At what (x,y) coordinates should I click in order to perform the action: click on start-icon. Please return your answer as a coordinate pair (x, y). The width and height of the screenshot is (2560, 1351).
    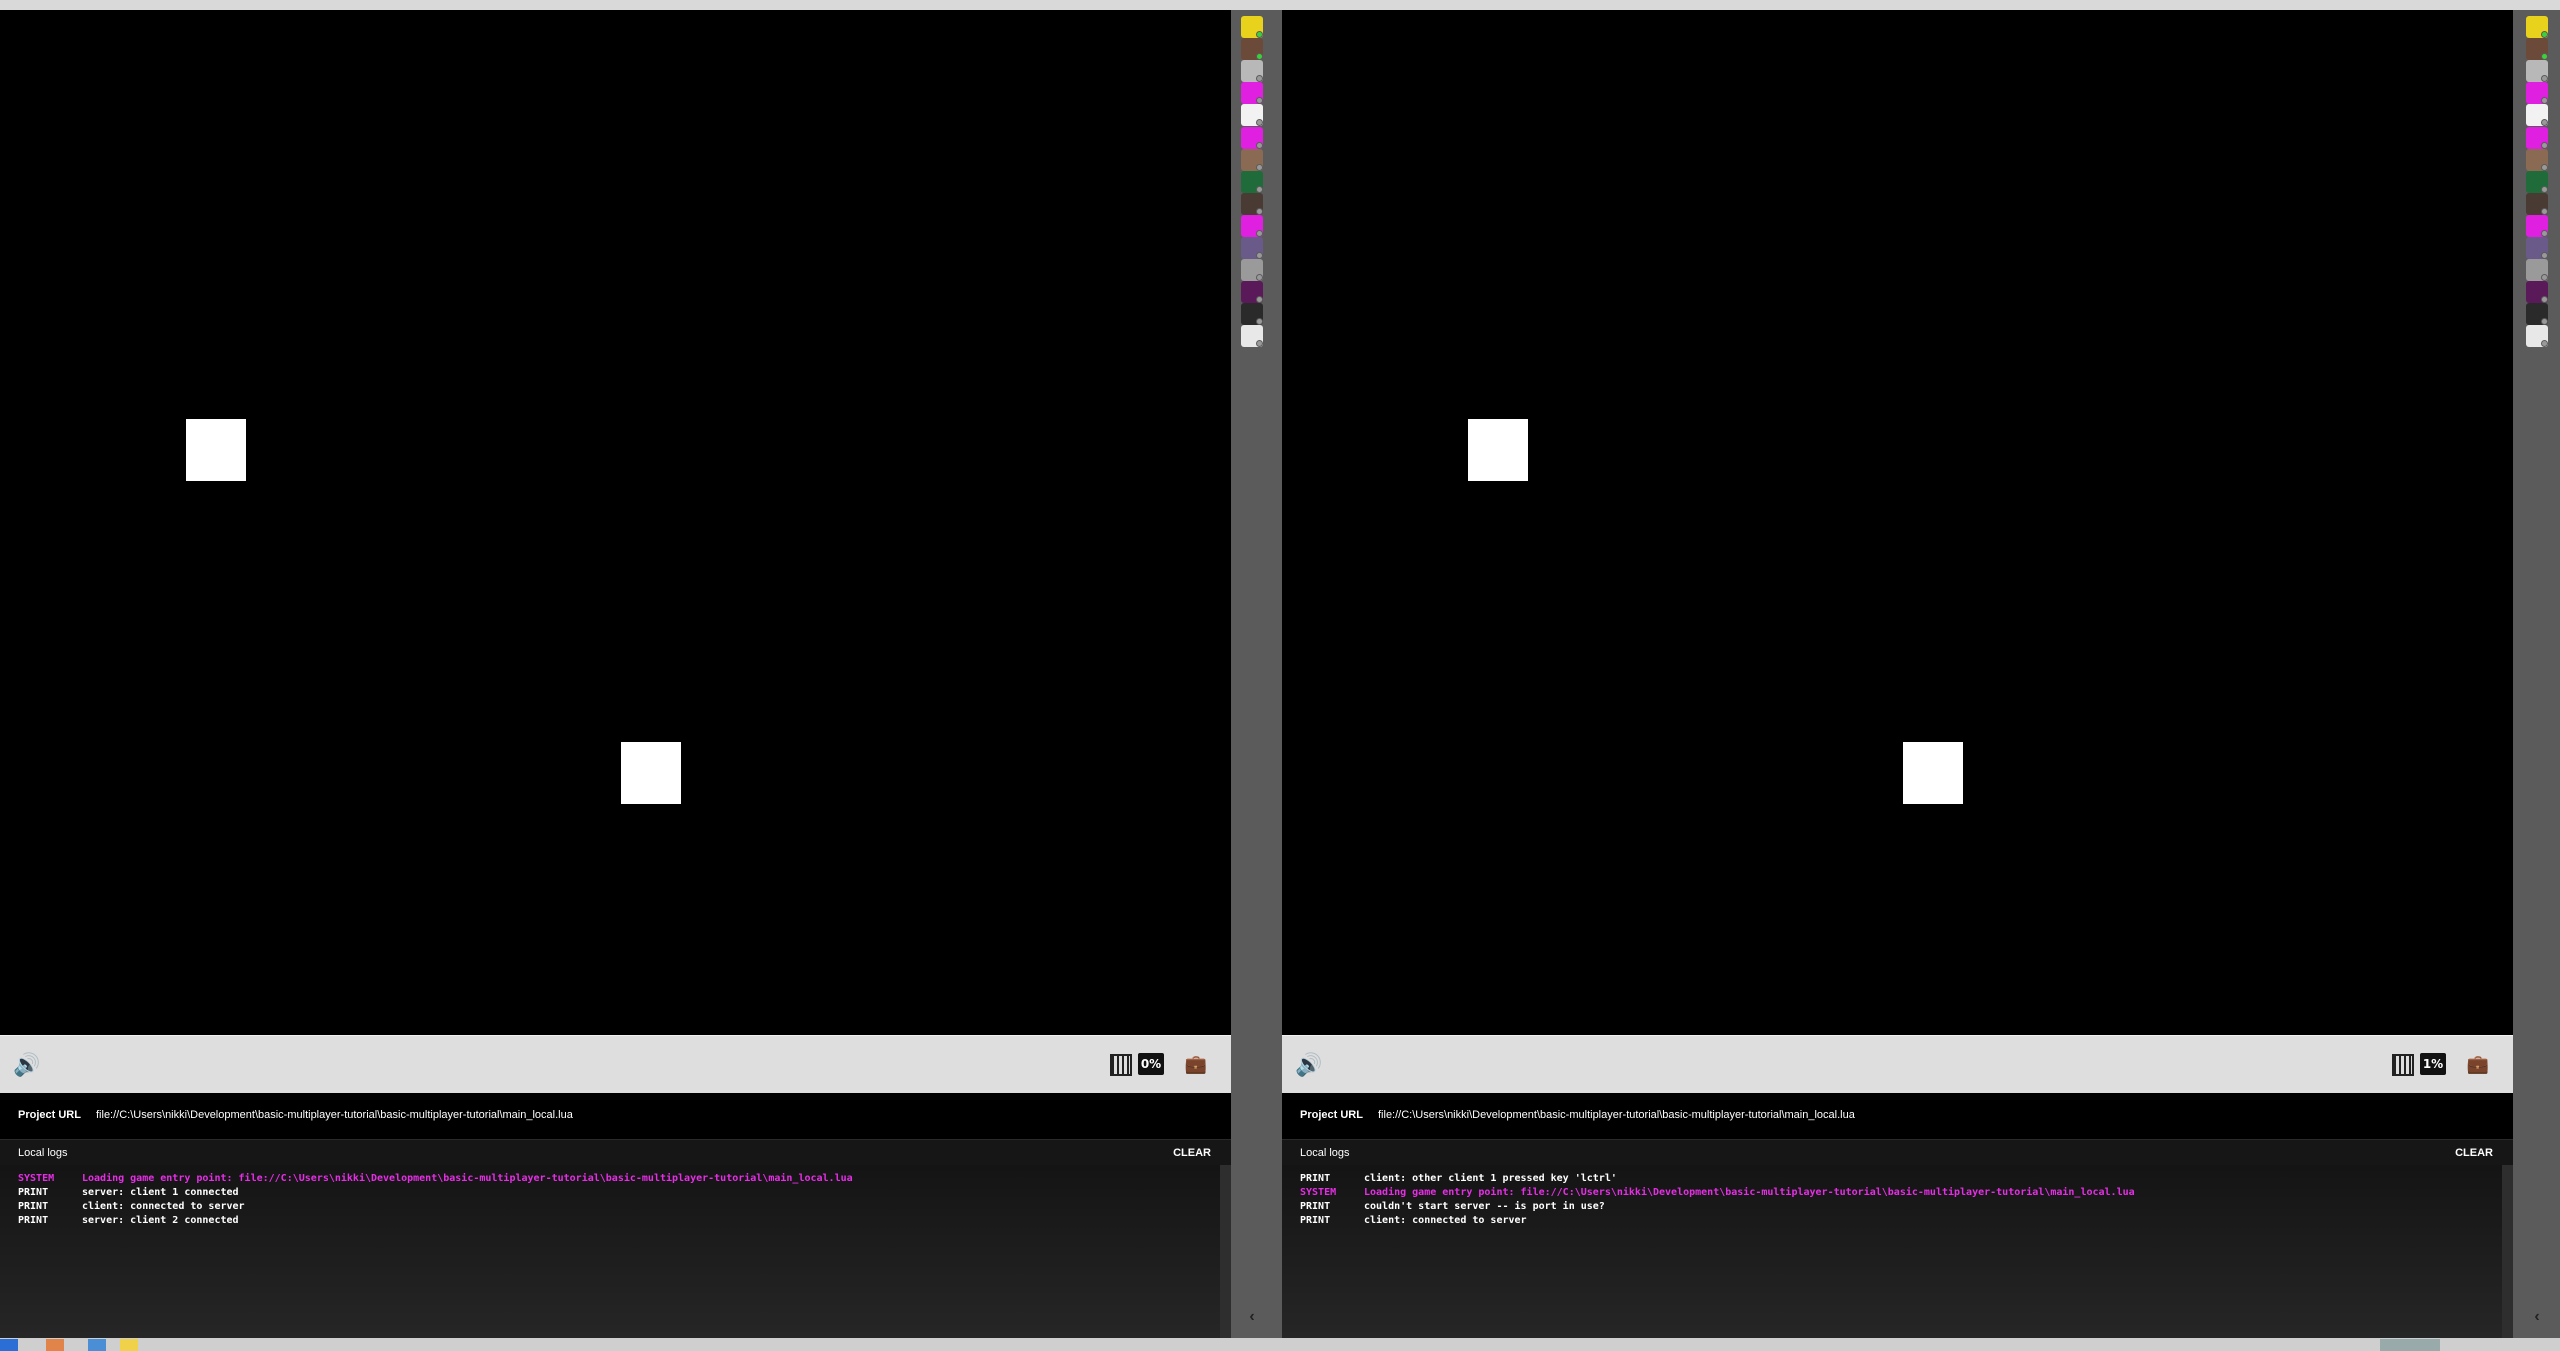
    Looking at the image, I should click on (9, 1345).